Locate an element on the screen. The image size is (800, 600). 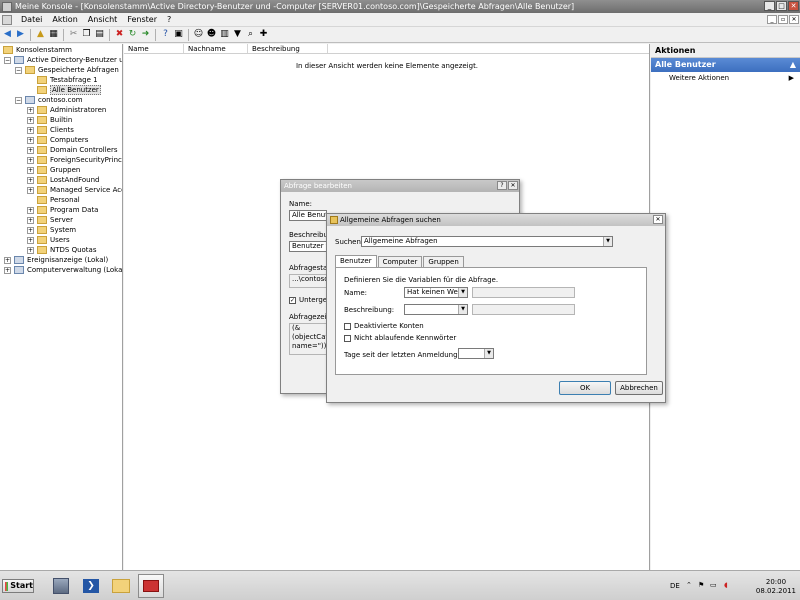
clock: 20:00 08.02.2011 is located at coordinates (776, 587).